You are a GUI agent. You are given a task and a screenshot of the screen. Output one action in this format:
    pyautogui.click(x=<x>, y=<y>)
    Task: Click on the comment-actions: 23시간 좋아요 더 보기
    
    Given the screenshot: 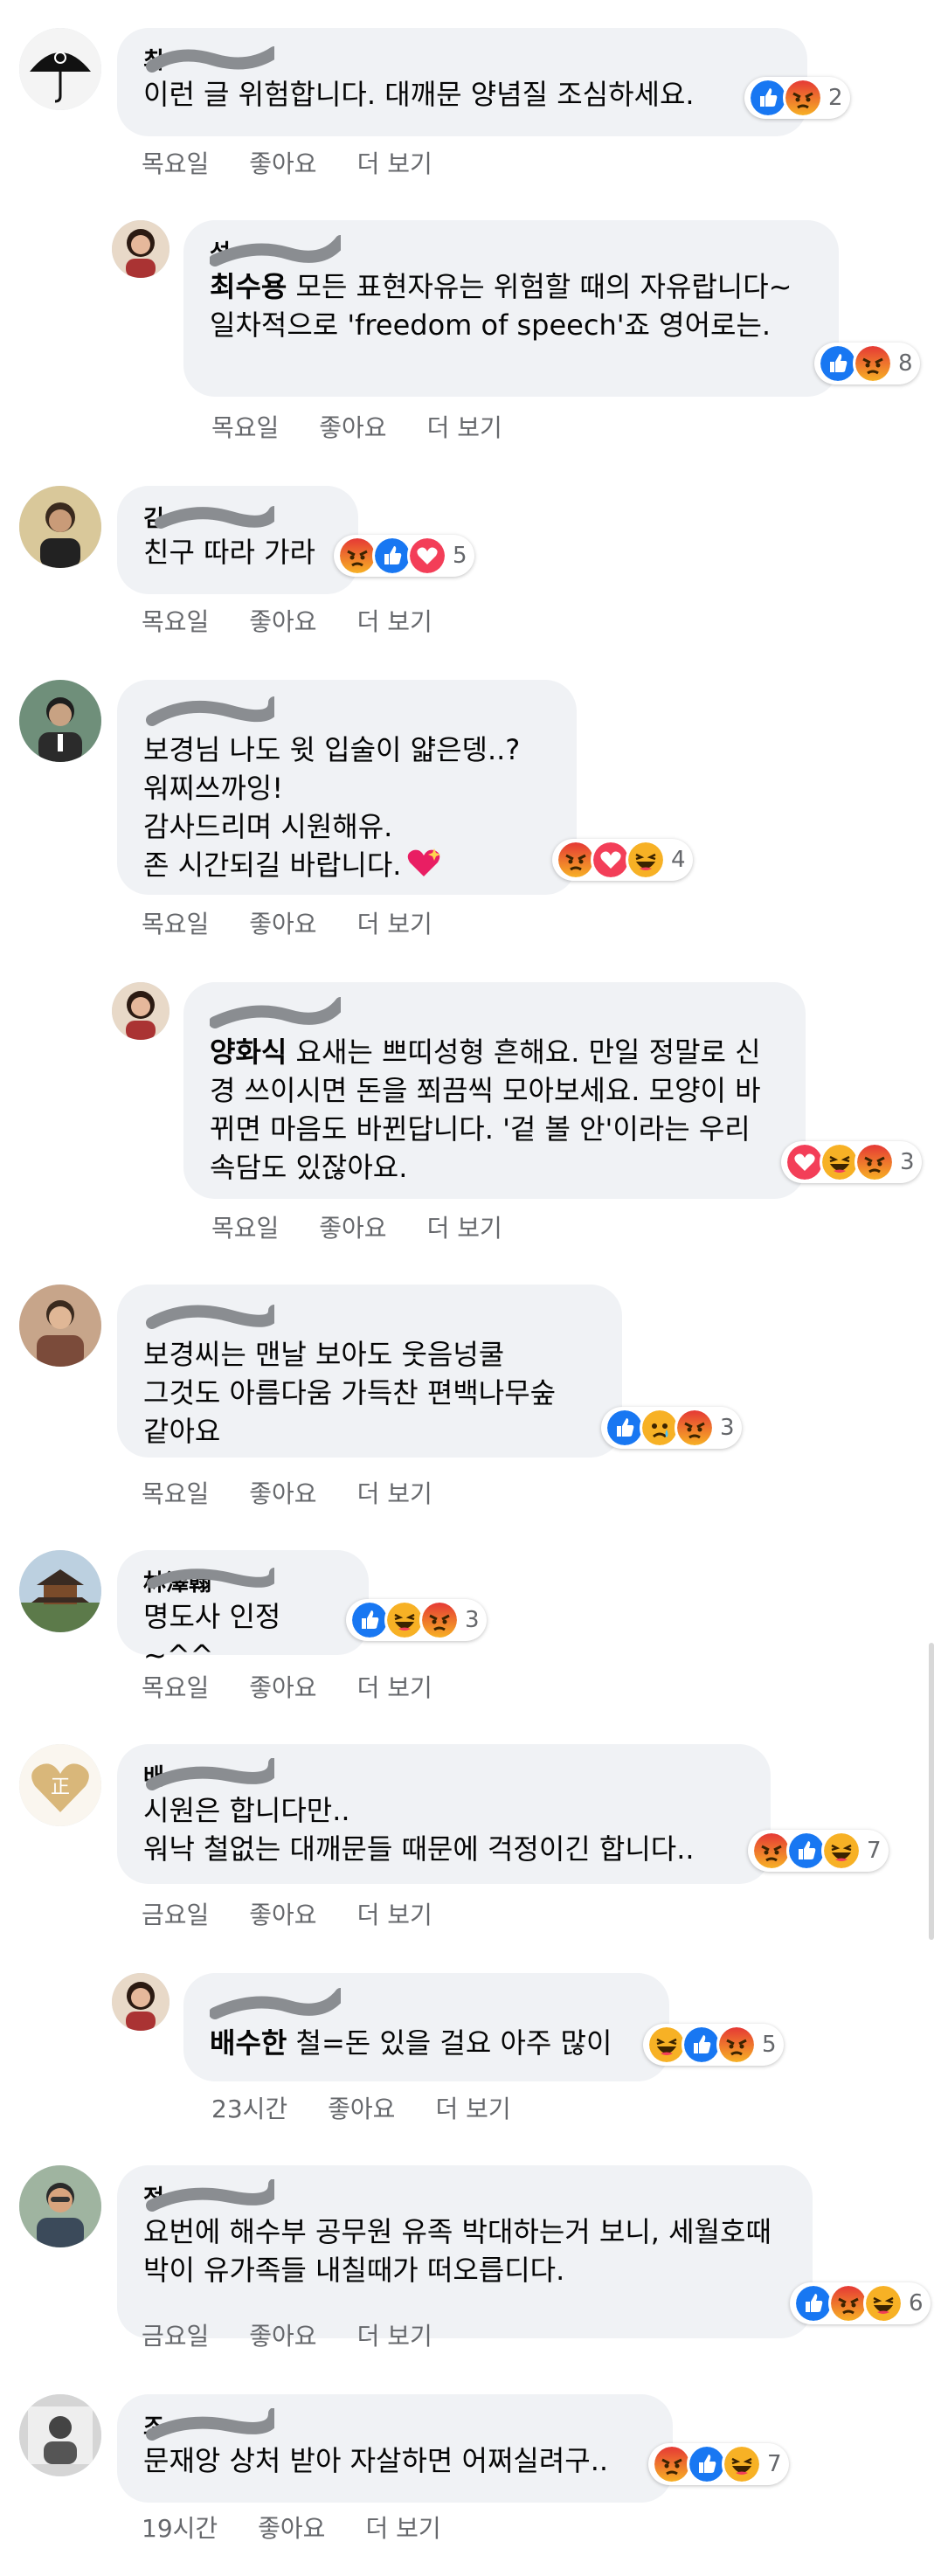 What is the action you would take?
    pyautogui.click(x=381, y=2107)
    